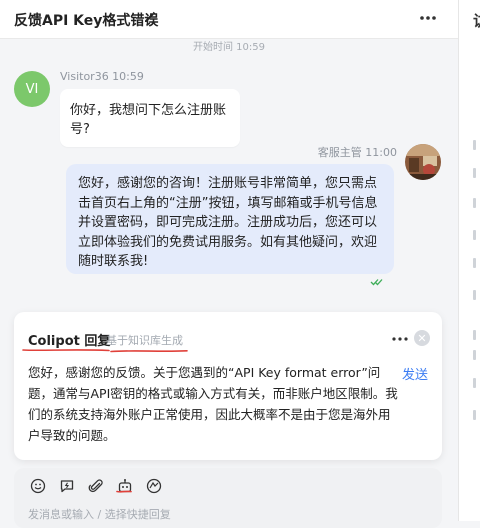  What do you see at coordinates (229, 19) in the screenshot?
I see `chat-header: 反馈API Key格式错误` at bounding box center [229, 19].